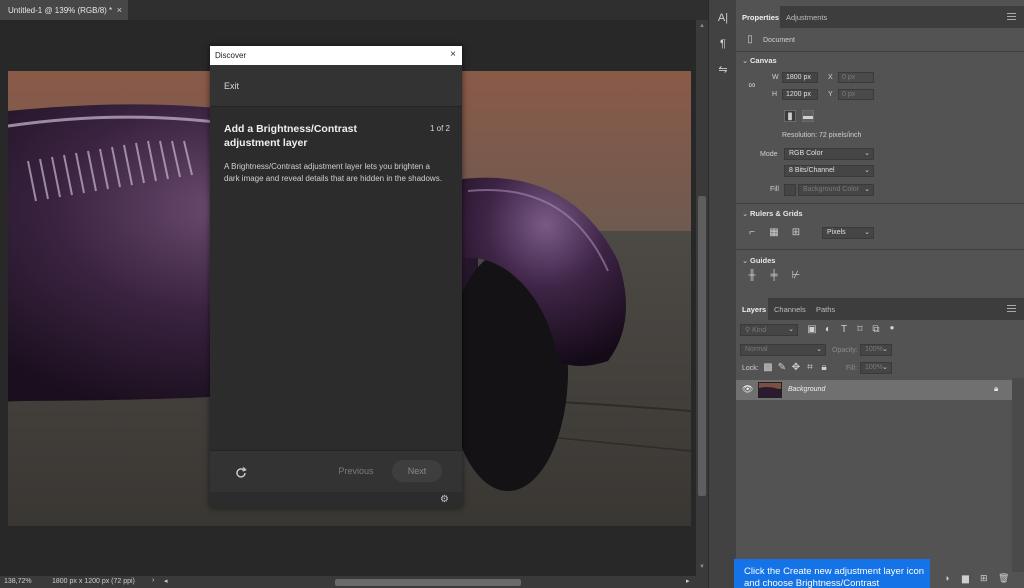 The image size is (1024, 588). Describe the element at coordinates (876, 368) in the screenshot. I see `fill-field: 100% ⌄` at that location.